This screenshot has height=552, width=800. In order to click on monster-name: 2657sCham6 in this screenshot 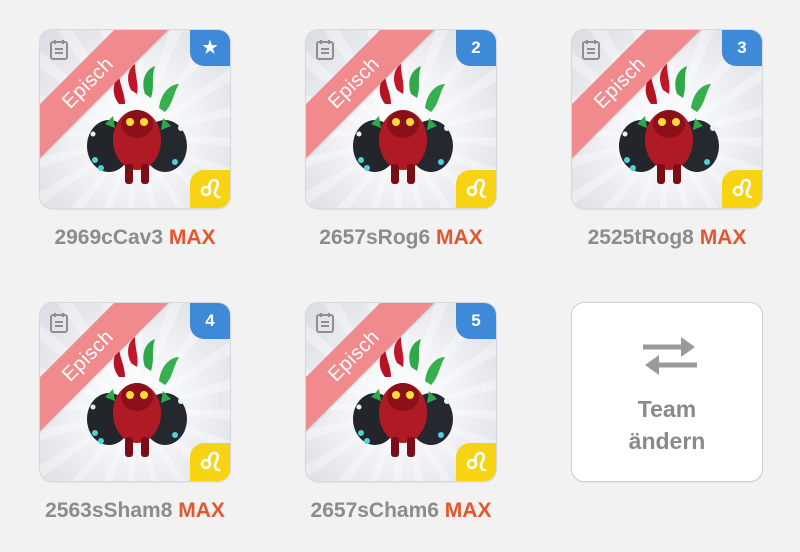, I will do `click(374, 510)`.